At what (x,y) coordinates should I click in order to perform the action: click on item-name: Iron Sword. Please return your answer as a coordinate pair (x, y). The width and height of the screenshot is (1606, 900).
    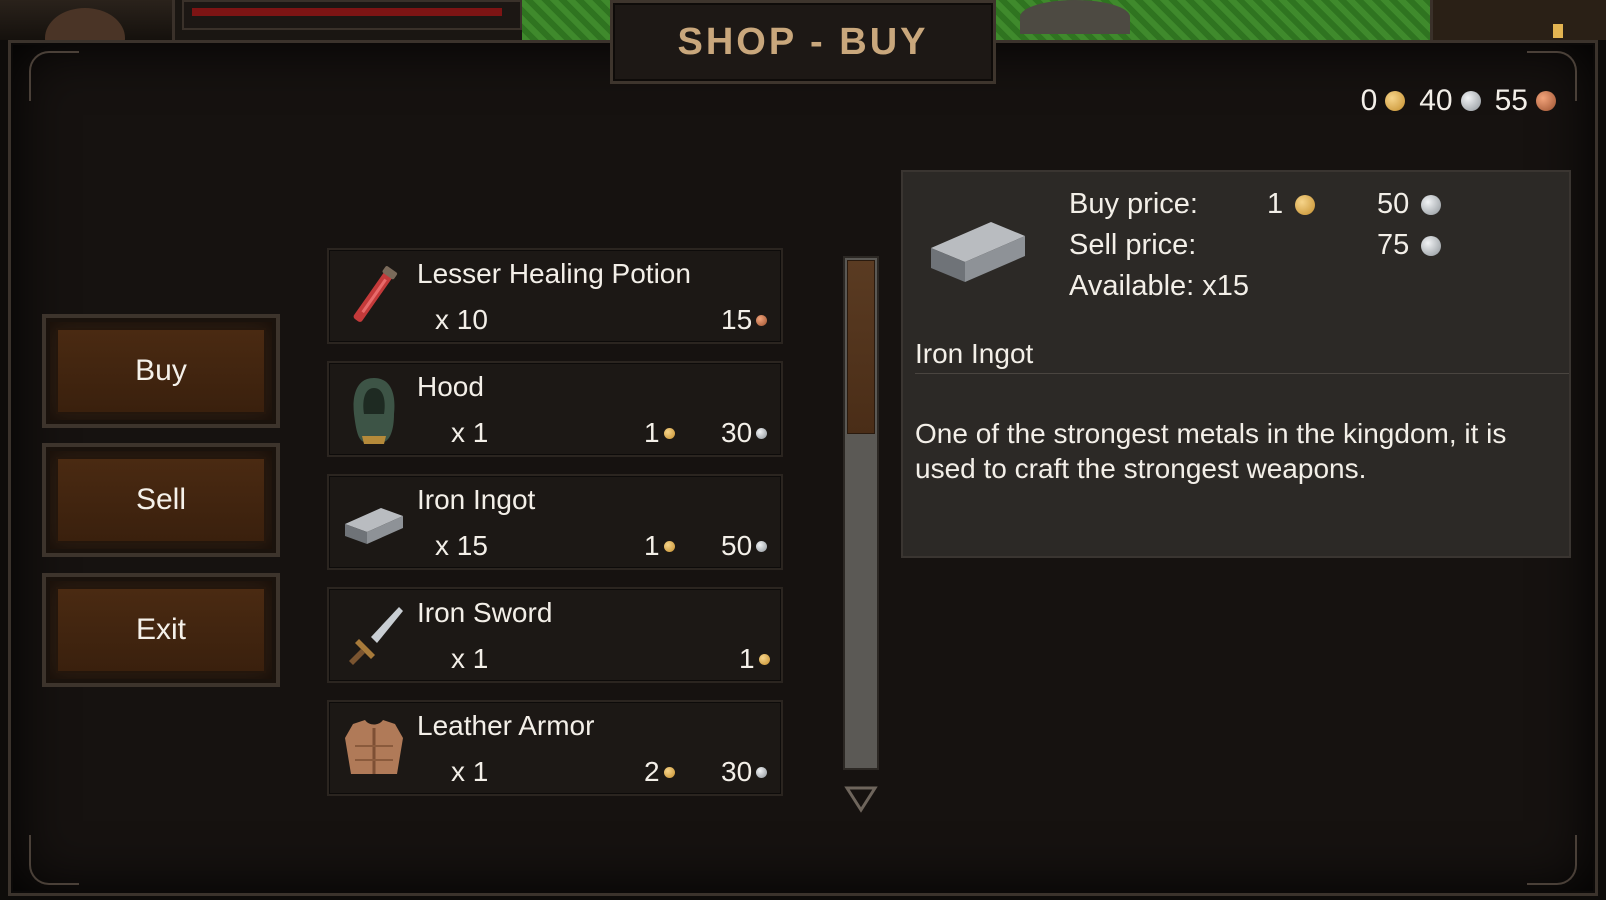
    Looking at the image, I should click on (485, 612).